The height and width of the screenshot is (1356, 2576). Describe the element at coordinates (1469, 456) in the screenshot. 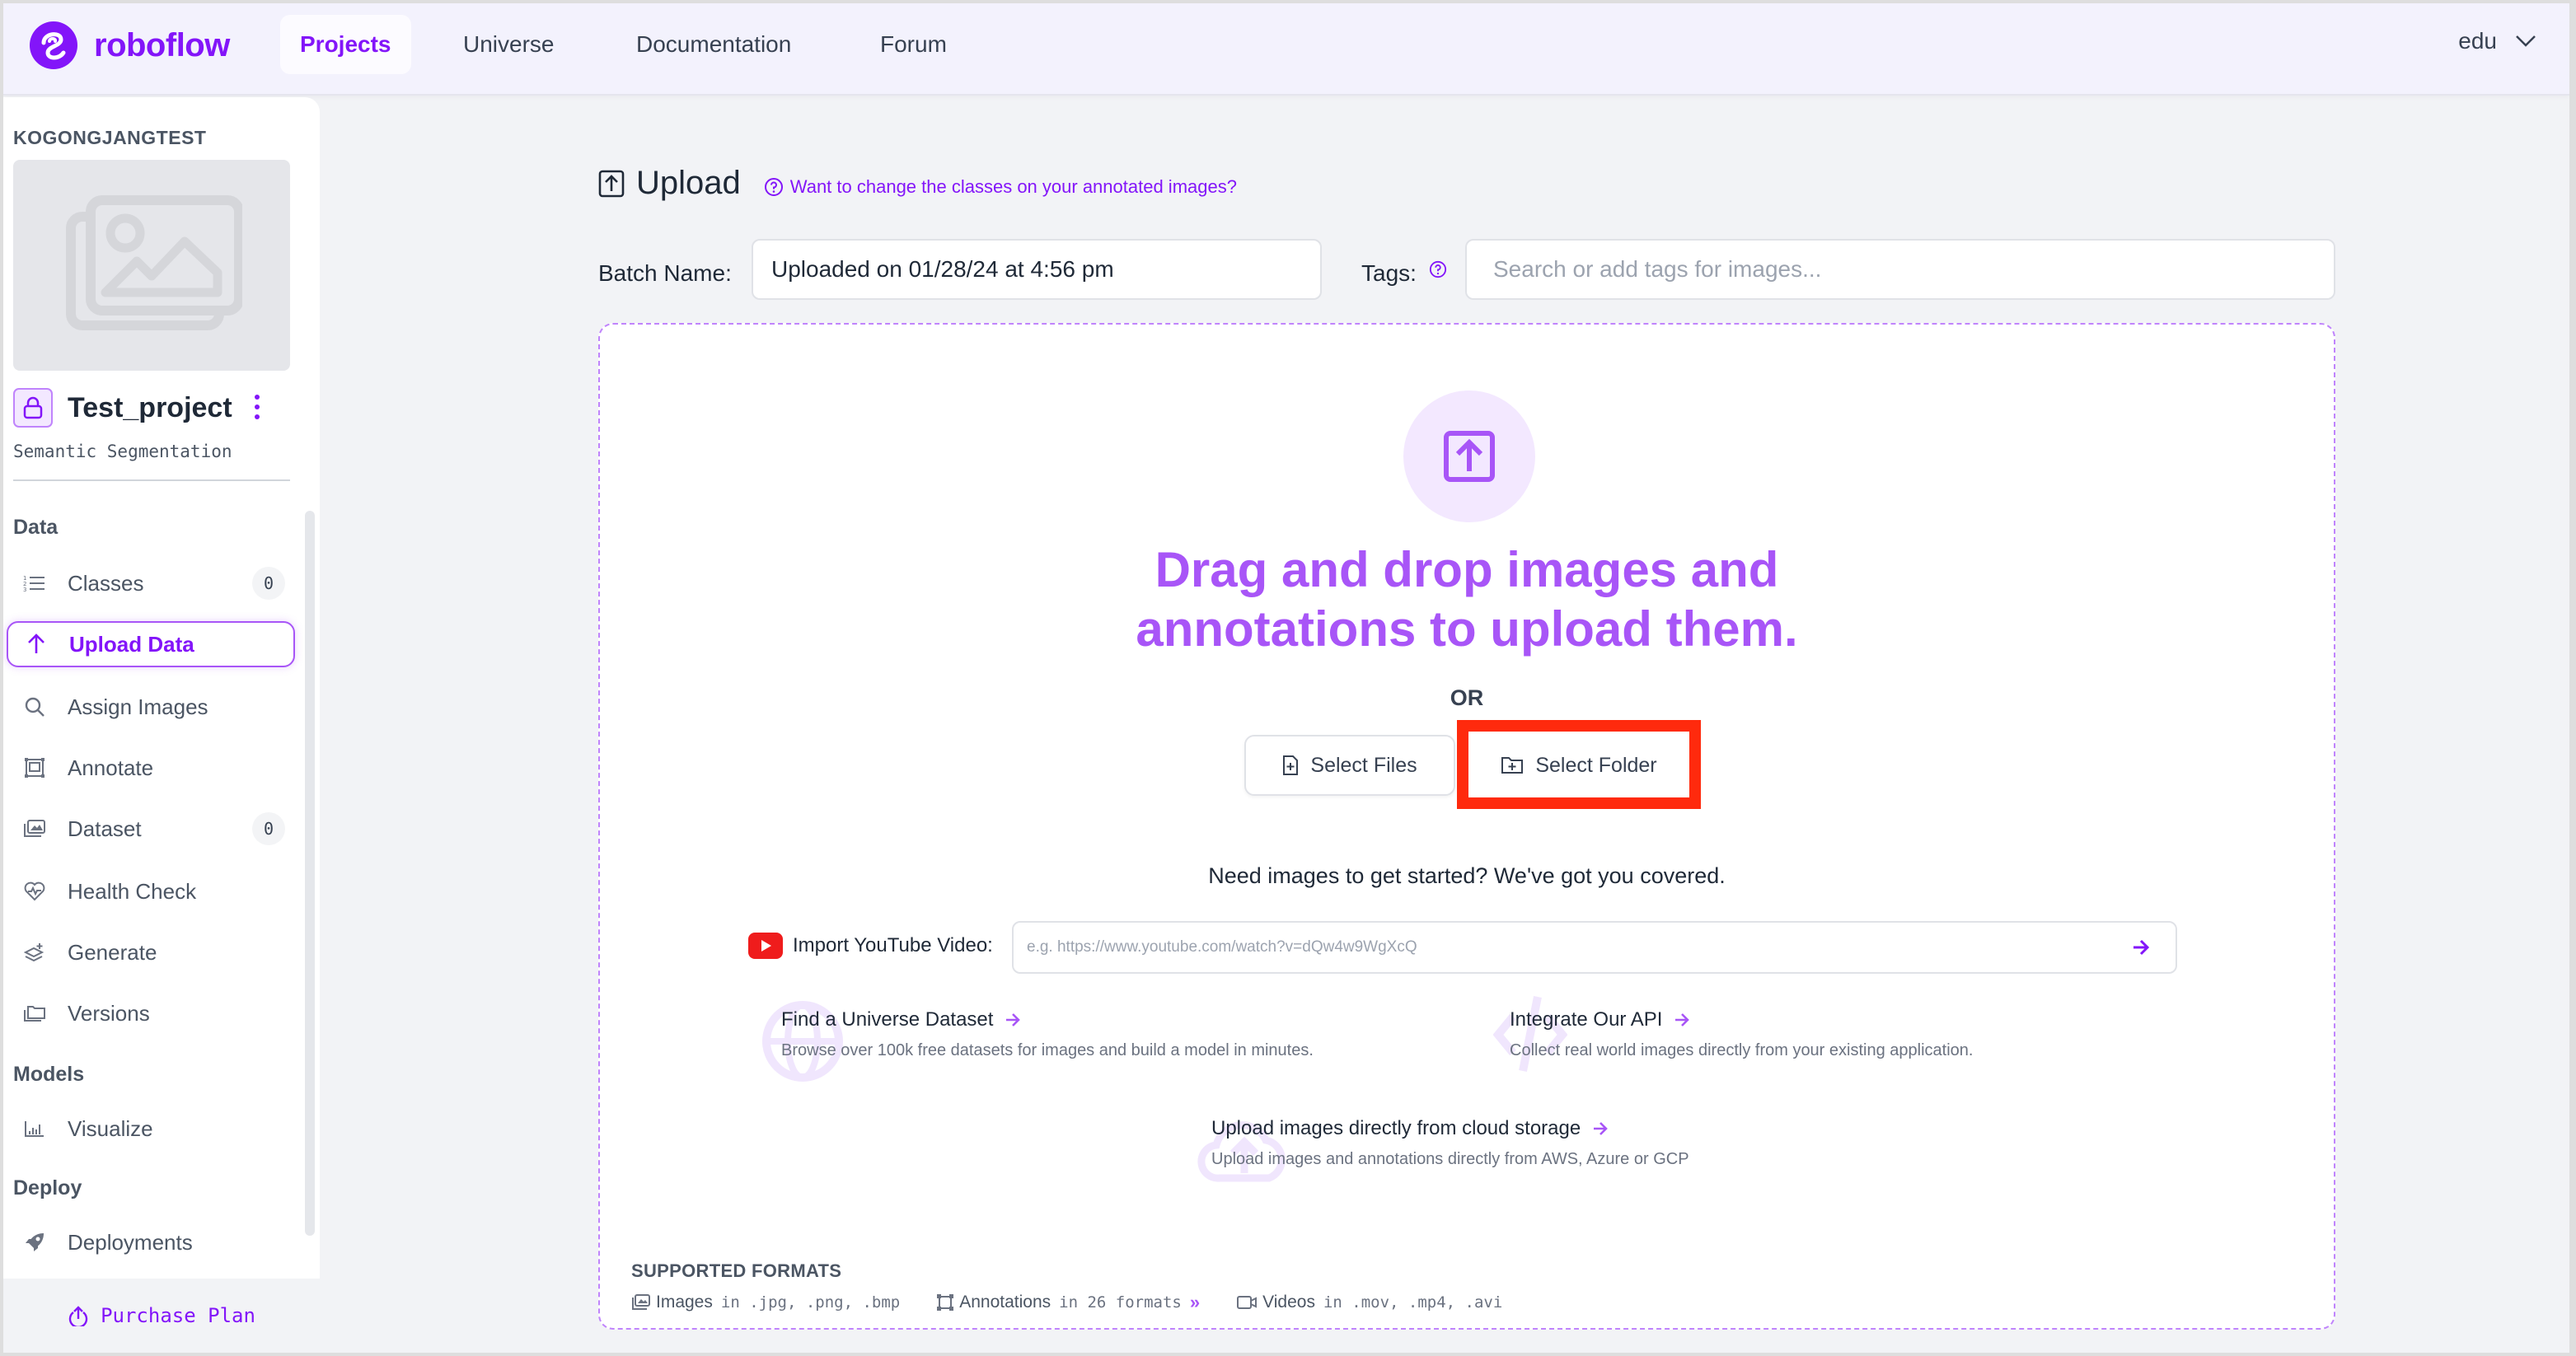

I see `upload-icon-circle` at that location.